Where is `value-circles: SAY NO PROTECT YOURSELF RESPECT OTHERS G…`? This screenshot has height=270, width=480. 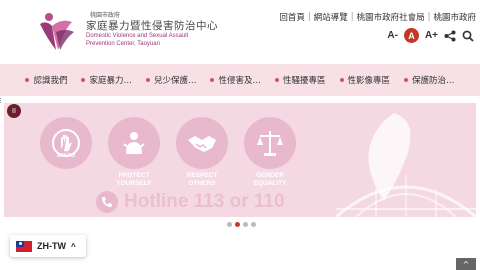
value-circles: SAY NO PROTECT YOURSELF RESPECT OTHERS G… is located at coordinates (168, 152).